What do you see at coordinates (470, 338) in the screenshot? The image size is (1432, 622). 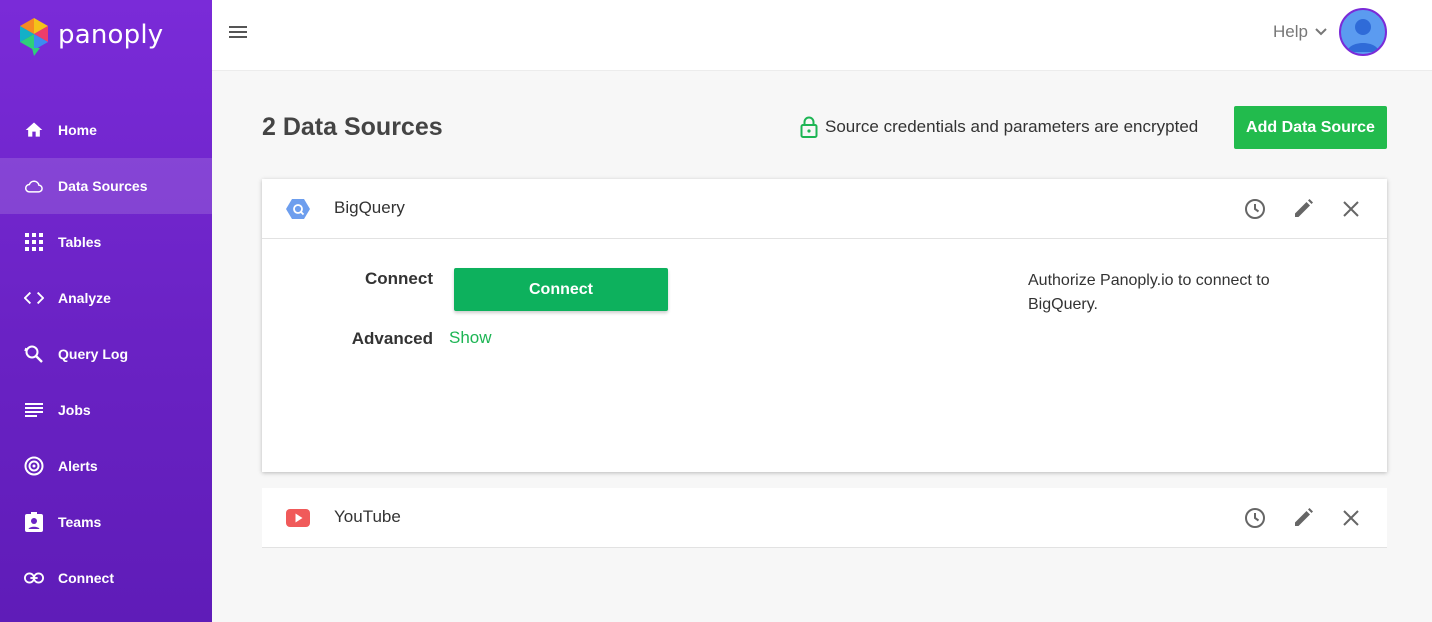 I see `advanced-show-link: Show` at bounding box center [470, 338].